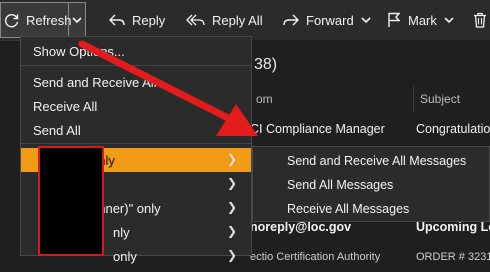 The image size is (490, 272). Describe the element at coordinates (71, 201) in the screenshot. I see `redaction-box` at that location.